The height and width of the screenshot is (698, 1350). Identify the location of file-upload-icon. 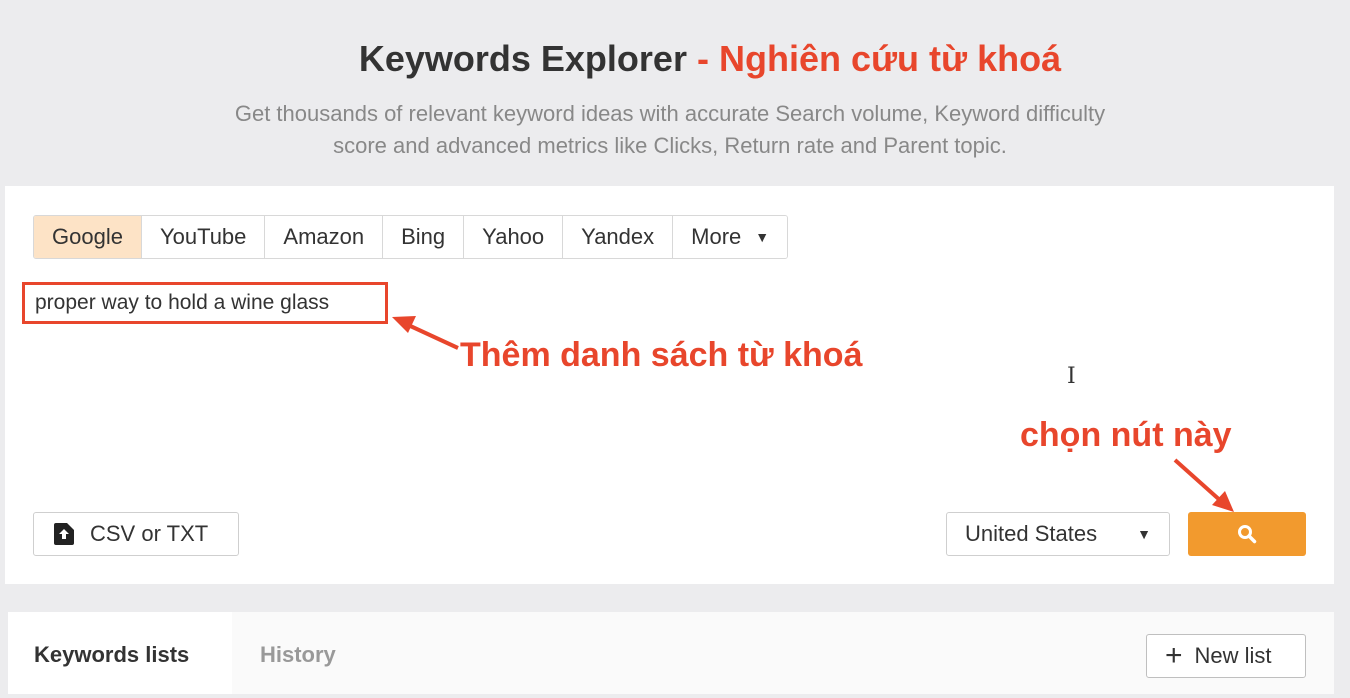
(64, 534).